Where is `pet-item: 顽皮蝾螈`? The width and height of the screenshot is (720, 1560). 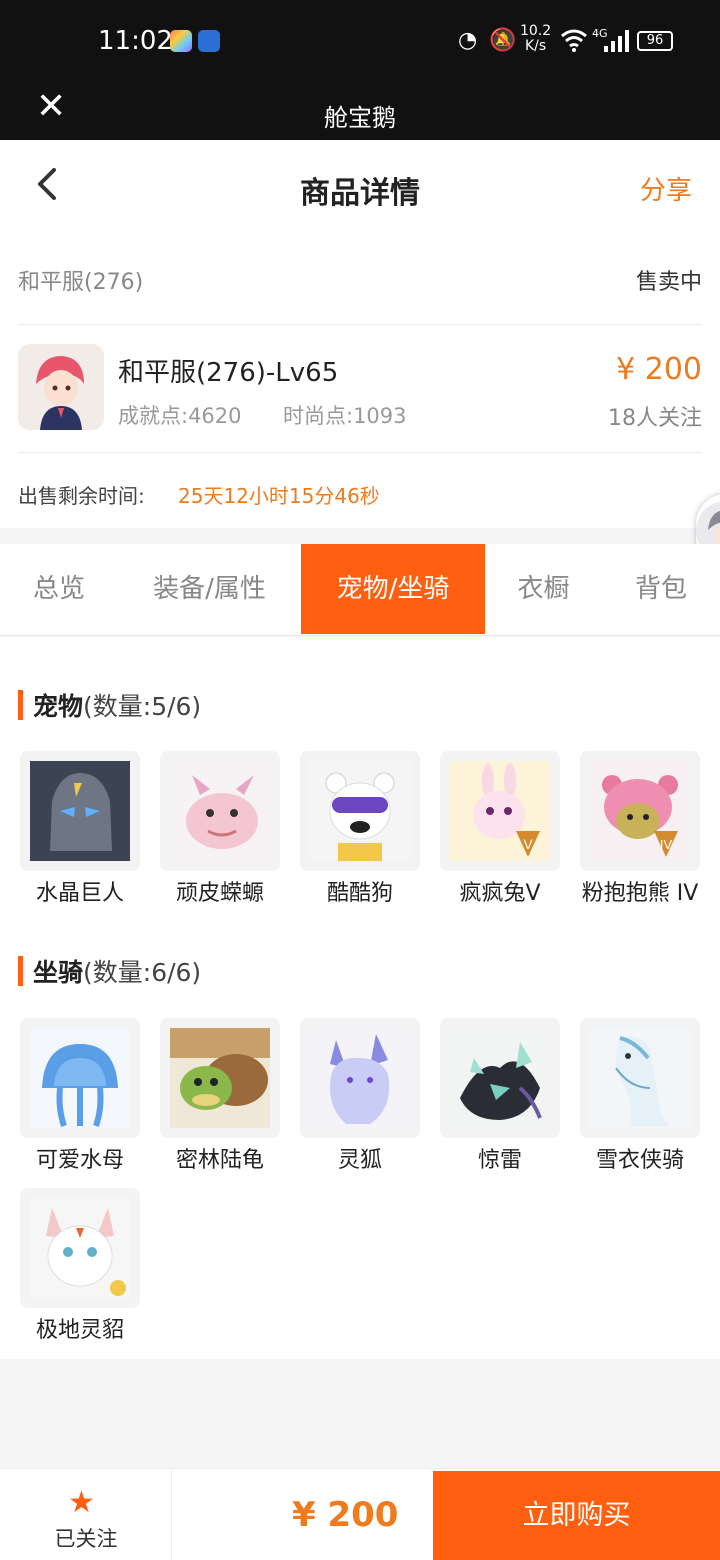
pet-item: 顽皮蝾螈 is located at coordinates (220, 829).